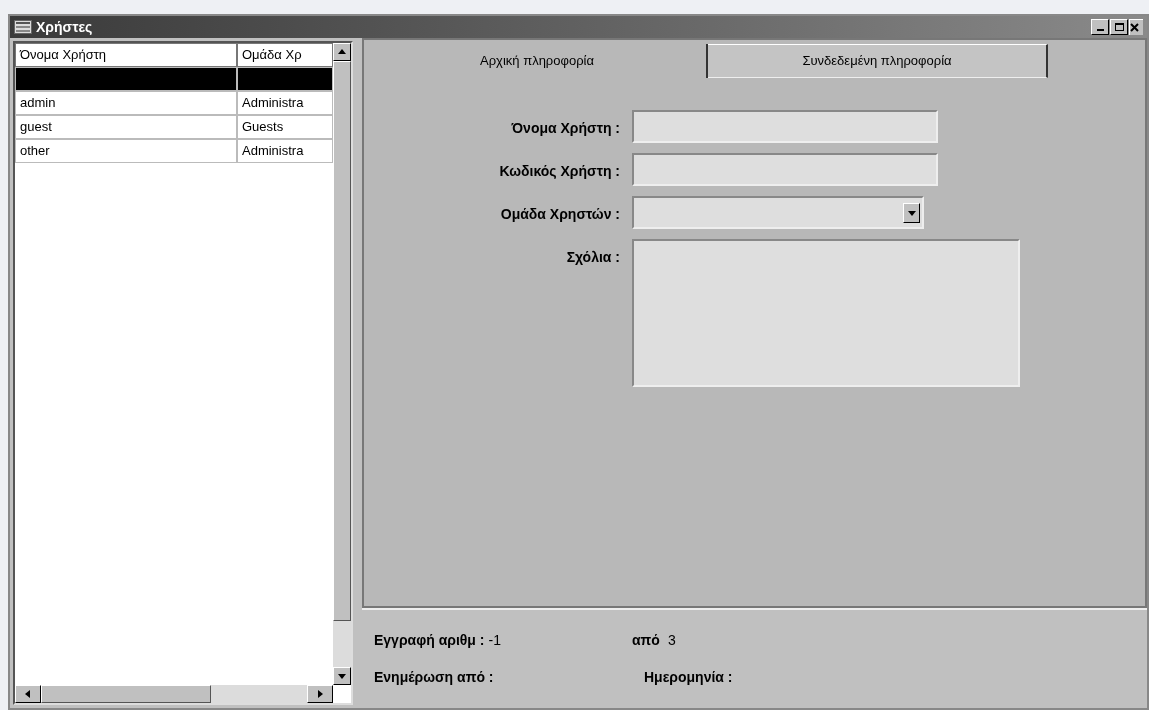 This screenshot has height=710, width=1149. What do you see at coordinates (1100, 30) in the screenshot?
I see `minimize-icon` at bounding box center [1100, 30].